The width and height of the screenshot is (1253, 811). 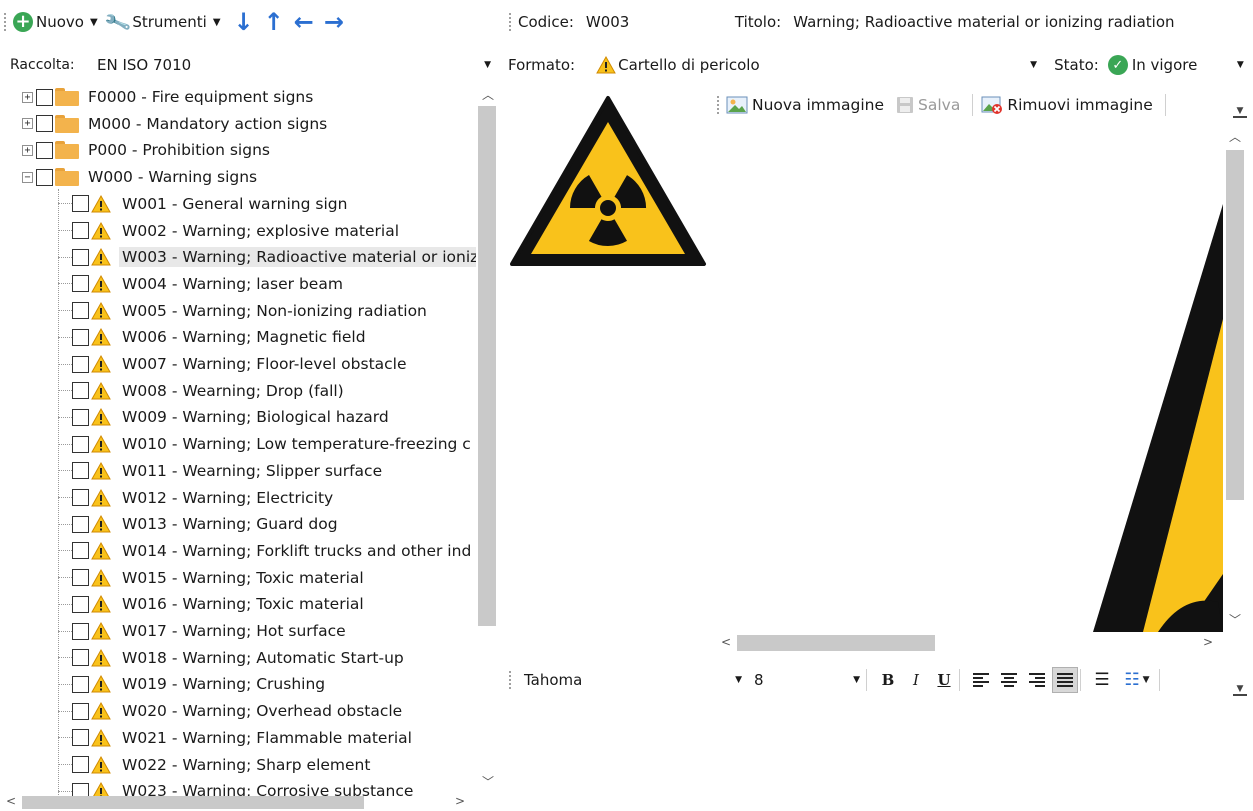 I want to click on tree-item: W015 - Warning; Toxic material, so click(x=212, y=578).